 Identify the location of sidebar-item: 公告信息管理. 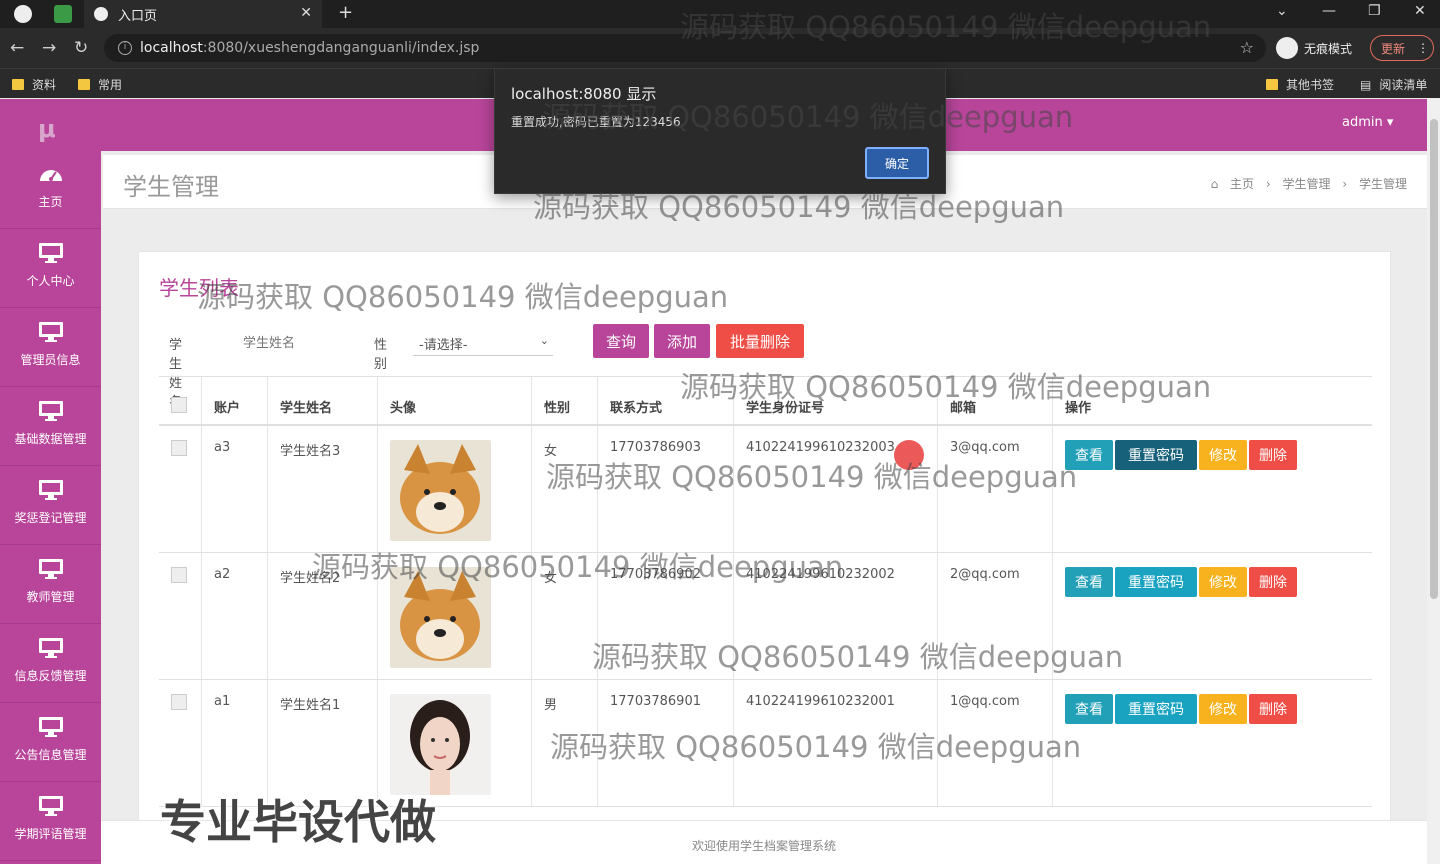
(50, 743).